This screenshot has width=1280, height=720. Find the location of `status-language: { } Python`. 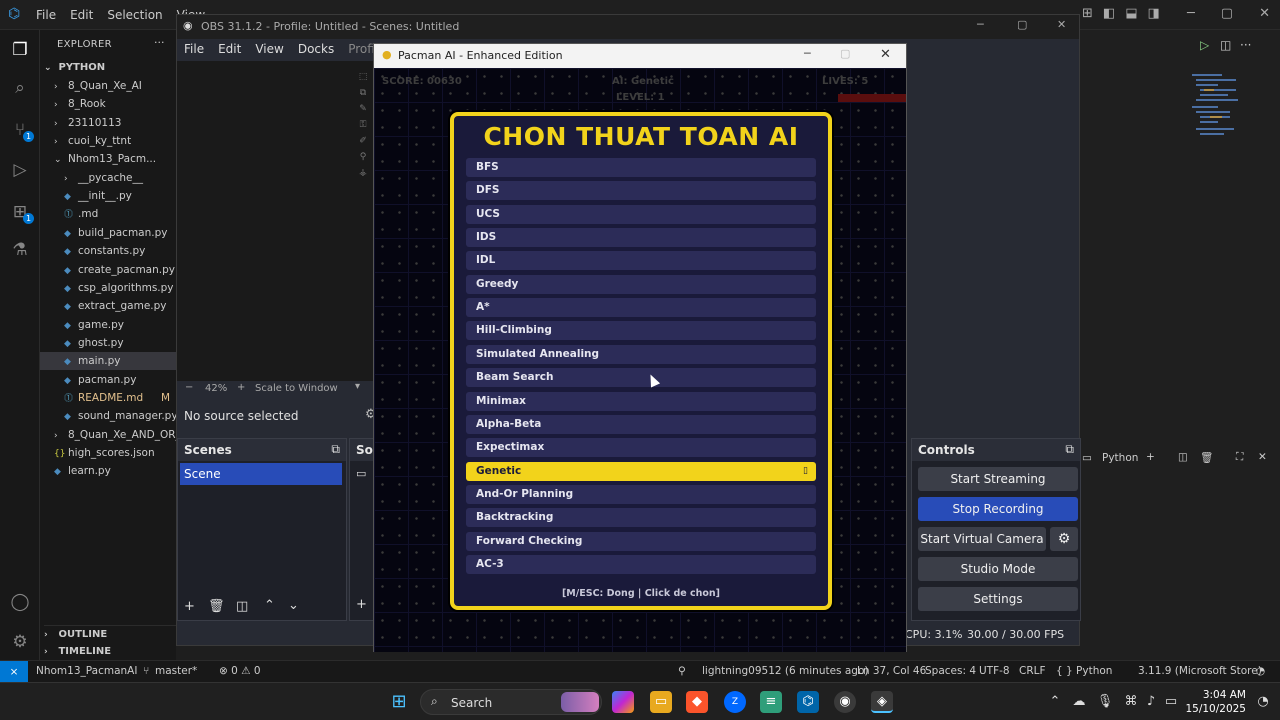

status-language: { } Python is located at coordinates (1084, 671).